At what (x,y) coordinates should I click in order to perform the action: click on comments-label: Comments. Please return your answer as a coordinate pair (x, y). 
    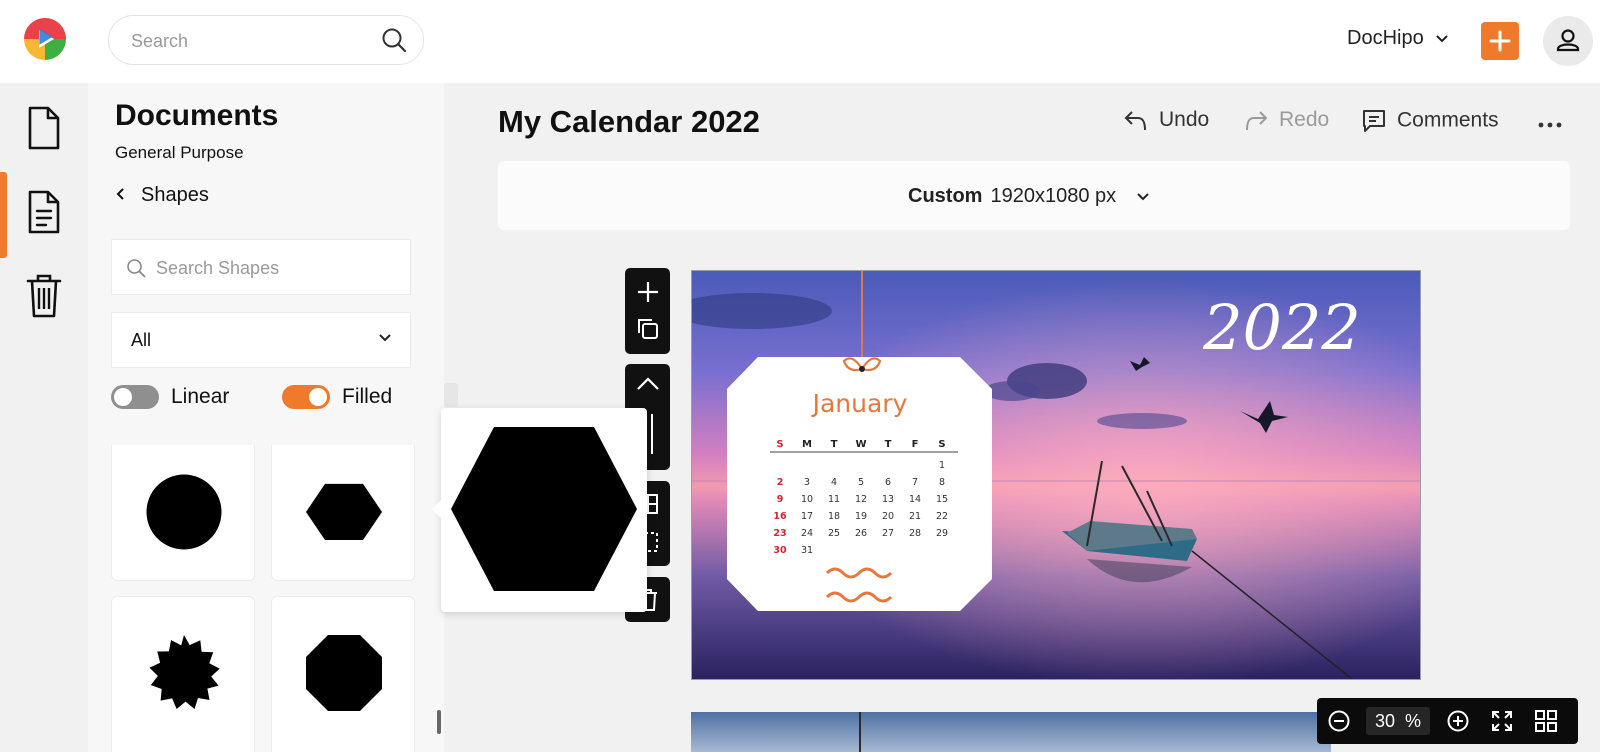
    Looking at the image, I should click on (1448, 120).